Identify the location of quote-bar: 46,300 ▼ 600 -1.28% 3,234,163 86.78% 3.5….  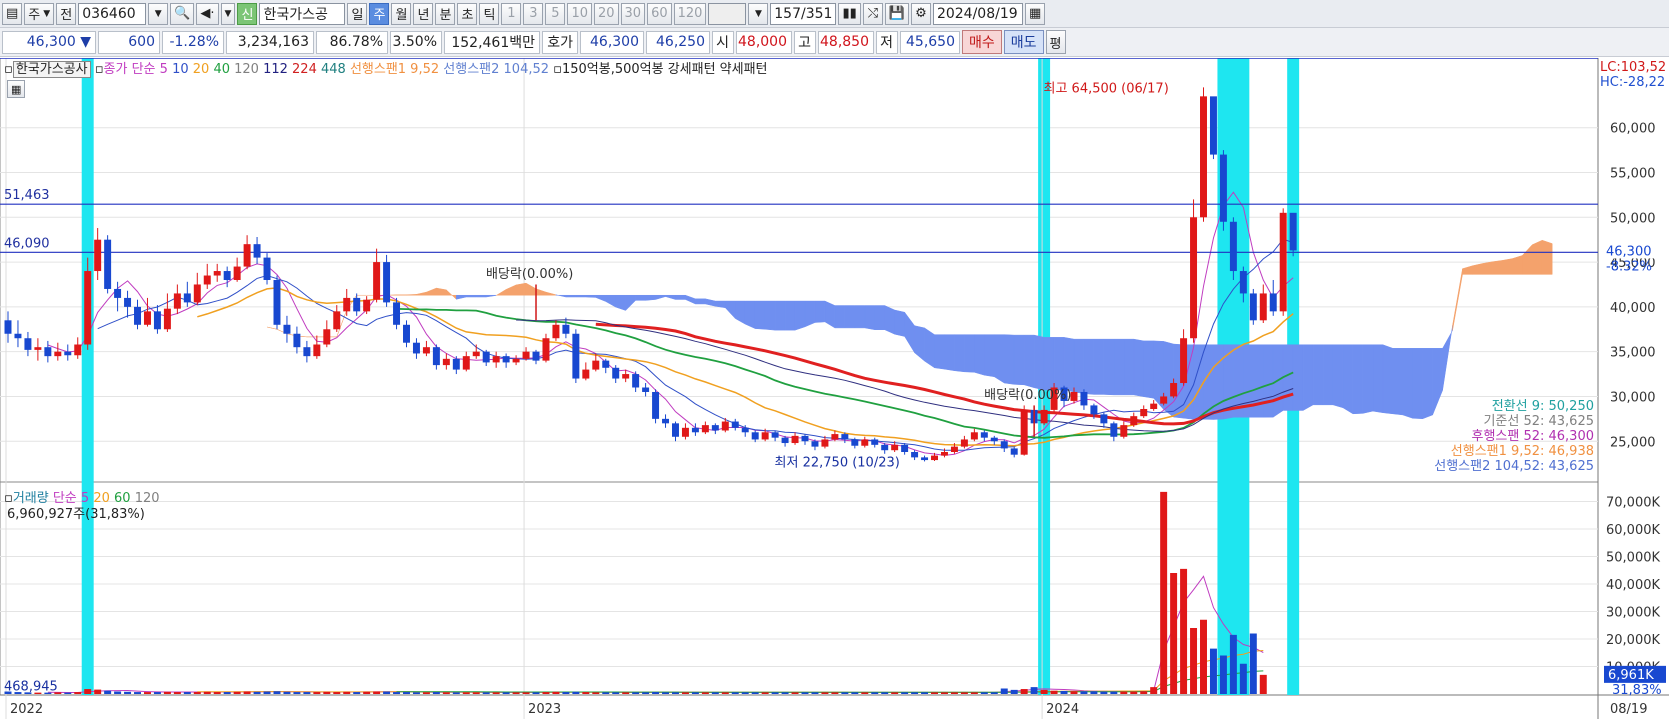
(834, 42).